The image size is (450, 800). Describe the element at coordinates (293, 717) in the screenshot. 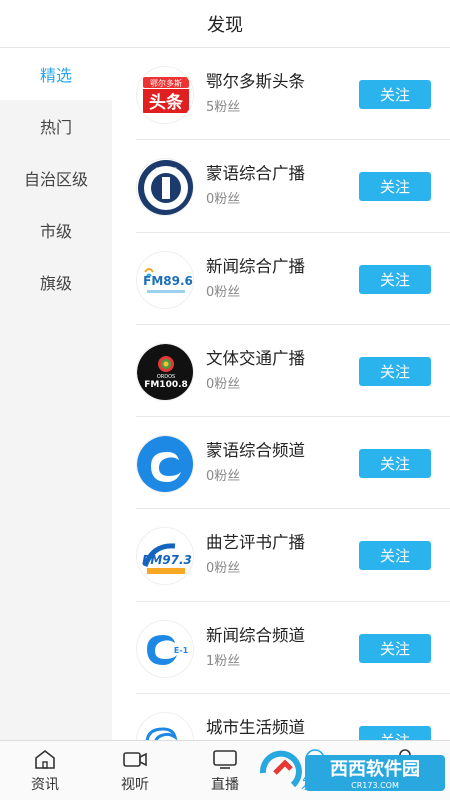

I see `channel-row: 城市生活频道 关注` at that location.